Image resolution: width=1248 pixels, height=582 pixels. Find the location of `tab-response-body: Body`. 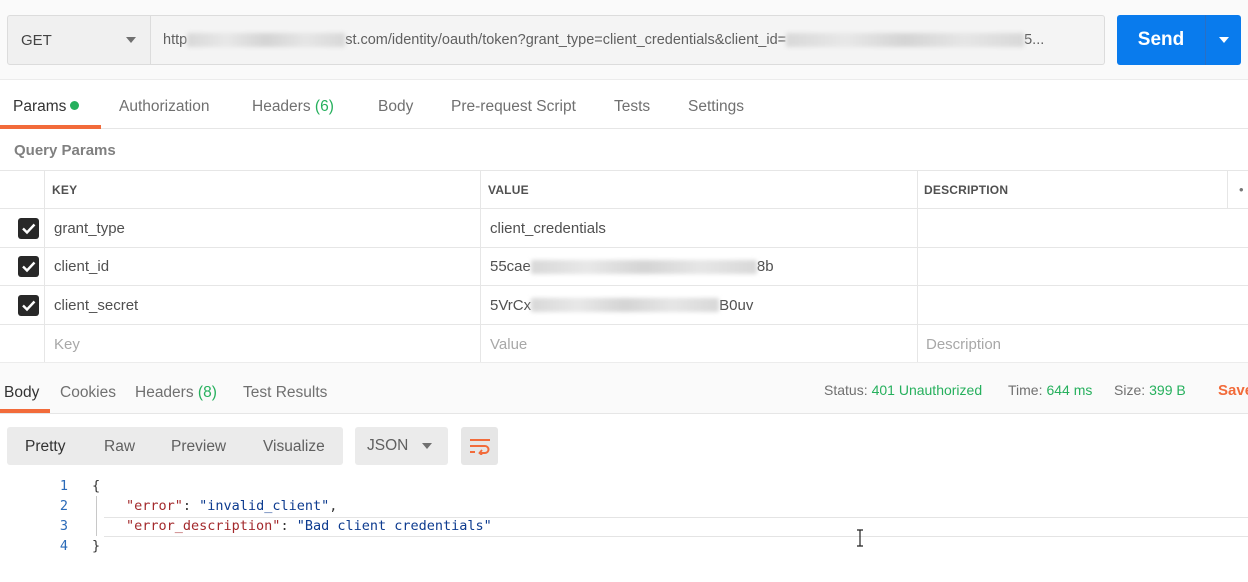

tab-response-body: Body is located at coordinates (21, 393).